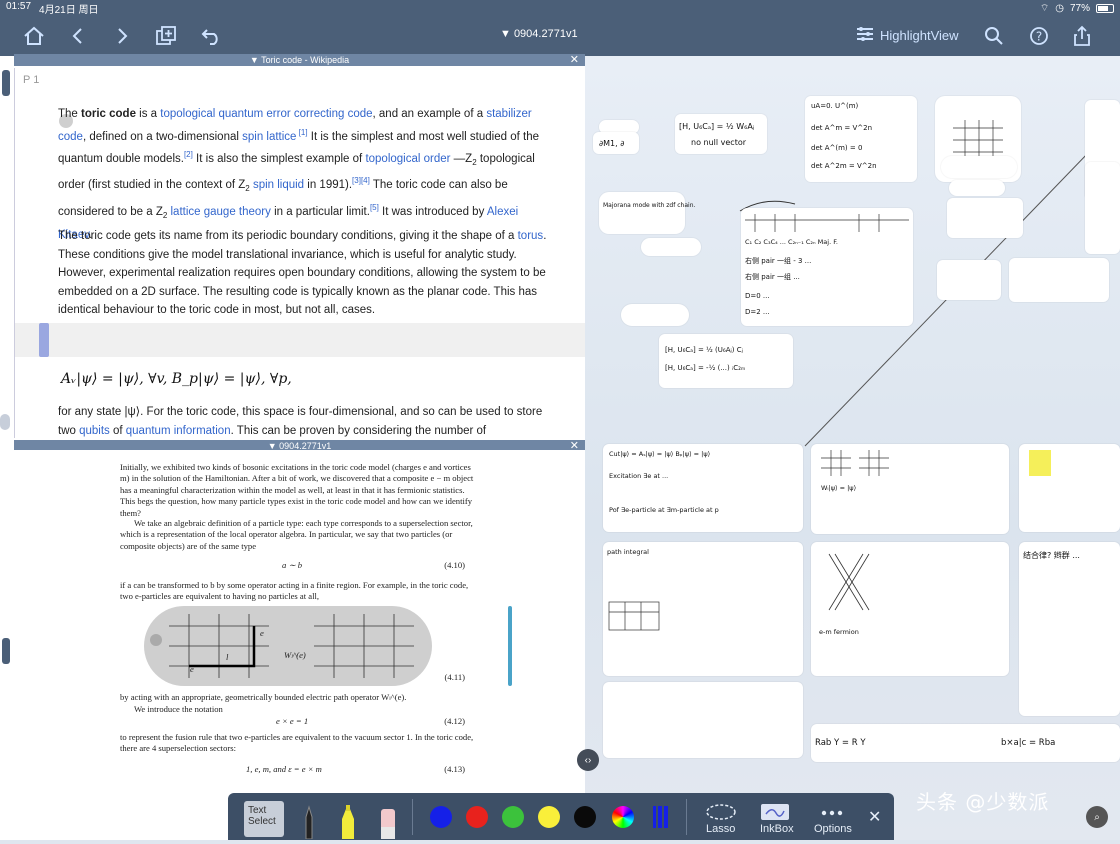  What do you see at coordinates (660, 817) in the screenshot?
I see `stroke-width-icon` at bounding box center [660, 817].